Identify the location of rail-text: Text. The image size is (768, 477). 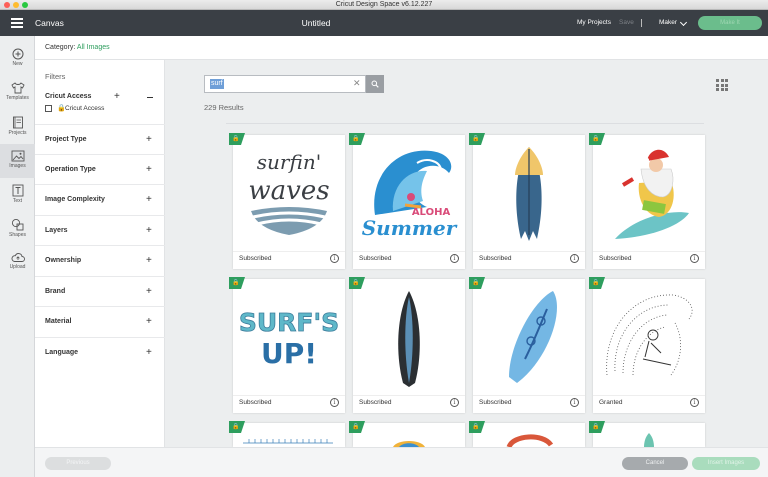
(17, 195).